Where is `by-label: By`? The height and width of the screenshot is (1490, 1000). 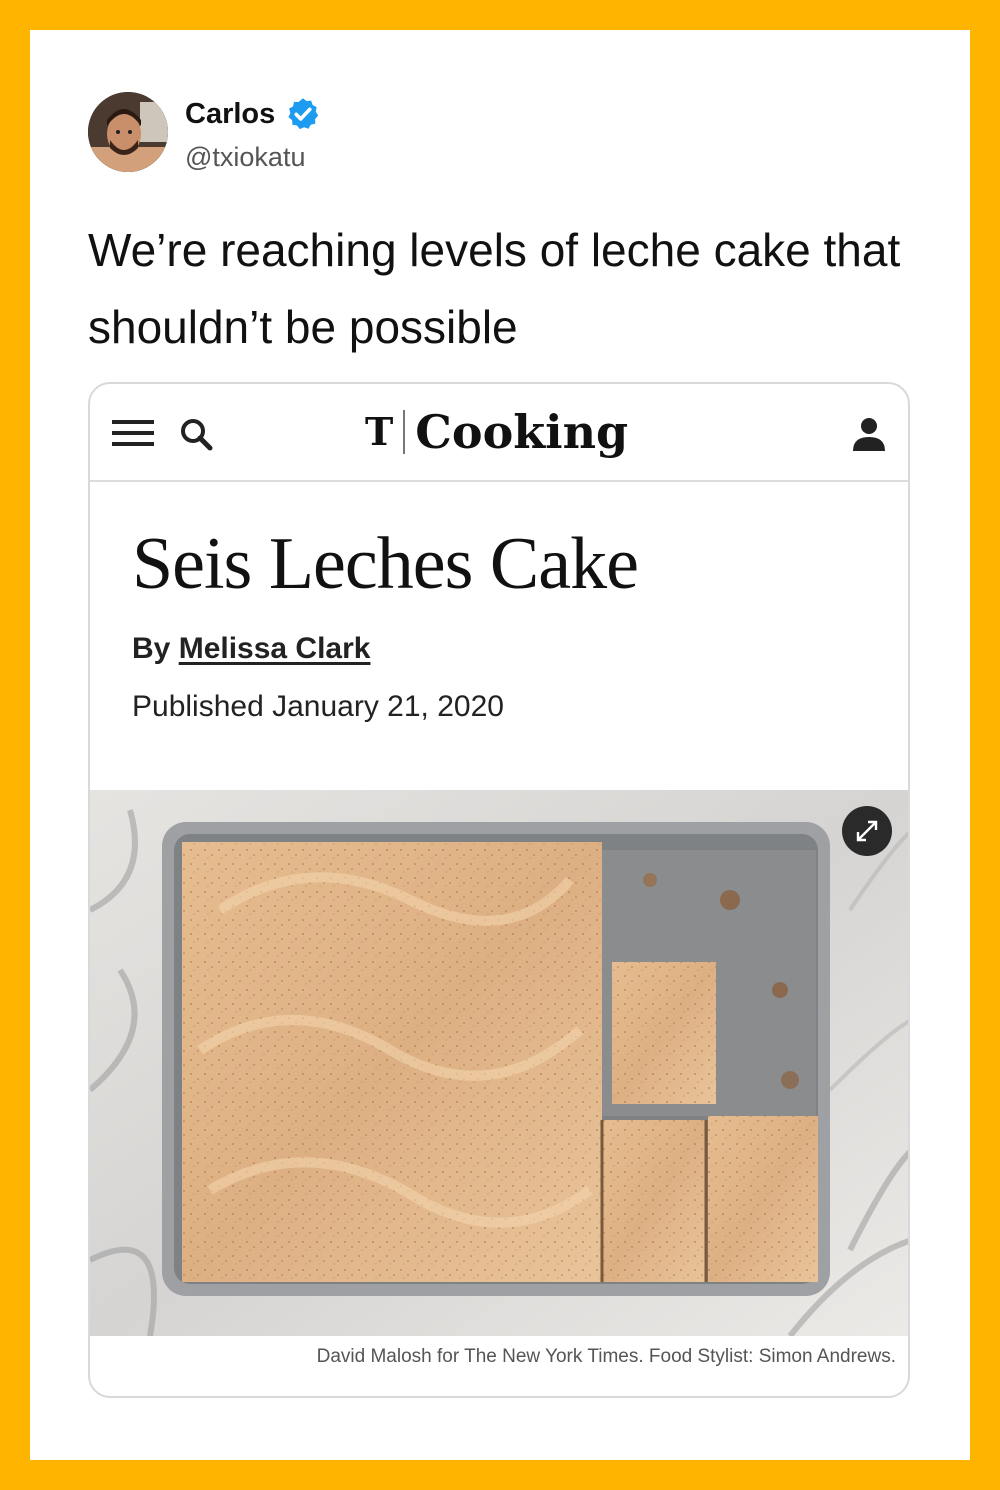
by-label: By is located at coordinates (151, 648).